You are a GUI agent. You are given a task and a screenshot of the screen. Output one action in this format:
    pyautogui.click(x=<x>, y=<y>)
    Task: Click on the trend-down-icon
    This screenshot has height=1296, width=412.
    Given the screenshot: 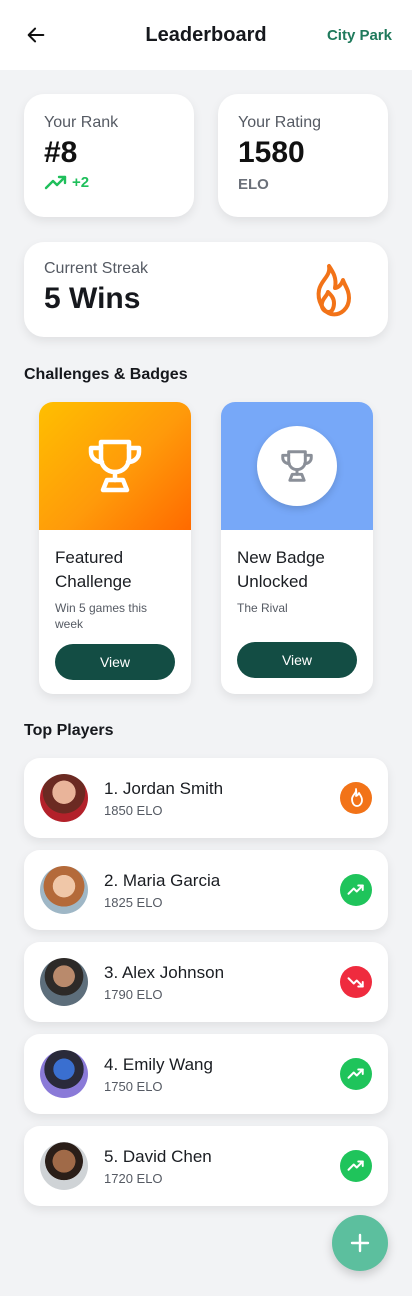 What is the action you would take?
    pyautogui.click(x=356, y=982)
    